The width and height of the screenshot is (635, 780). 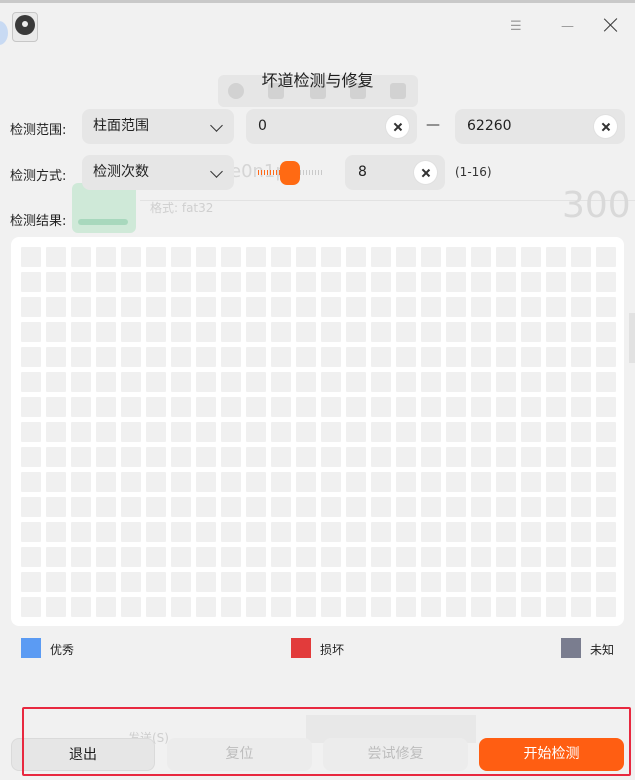 I want to click on close-icon, so click(x=611, y=25).